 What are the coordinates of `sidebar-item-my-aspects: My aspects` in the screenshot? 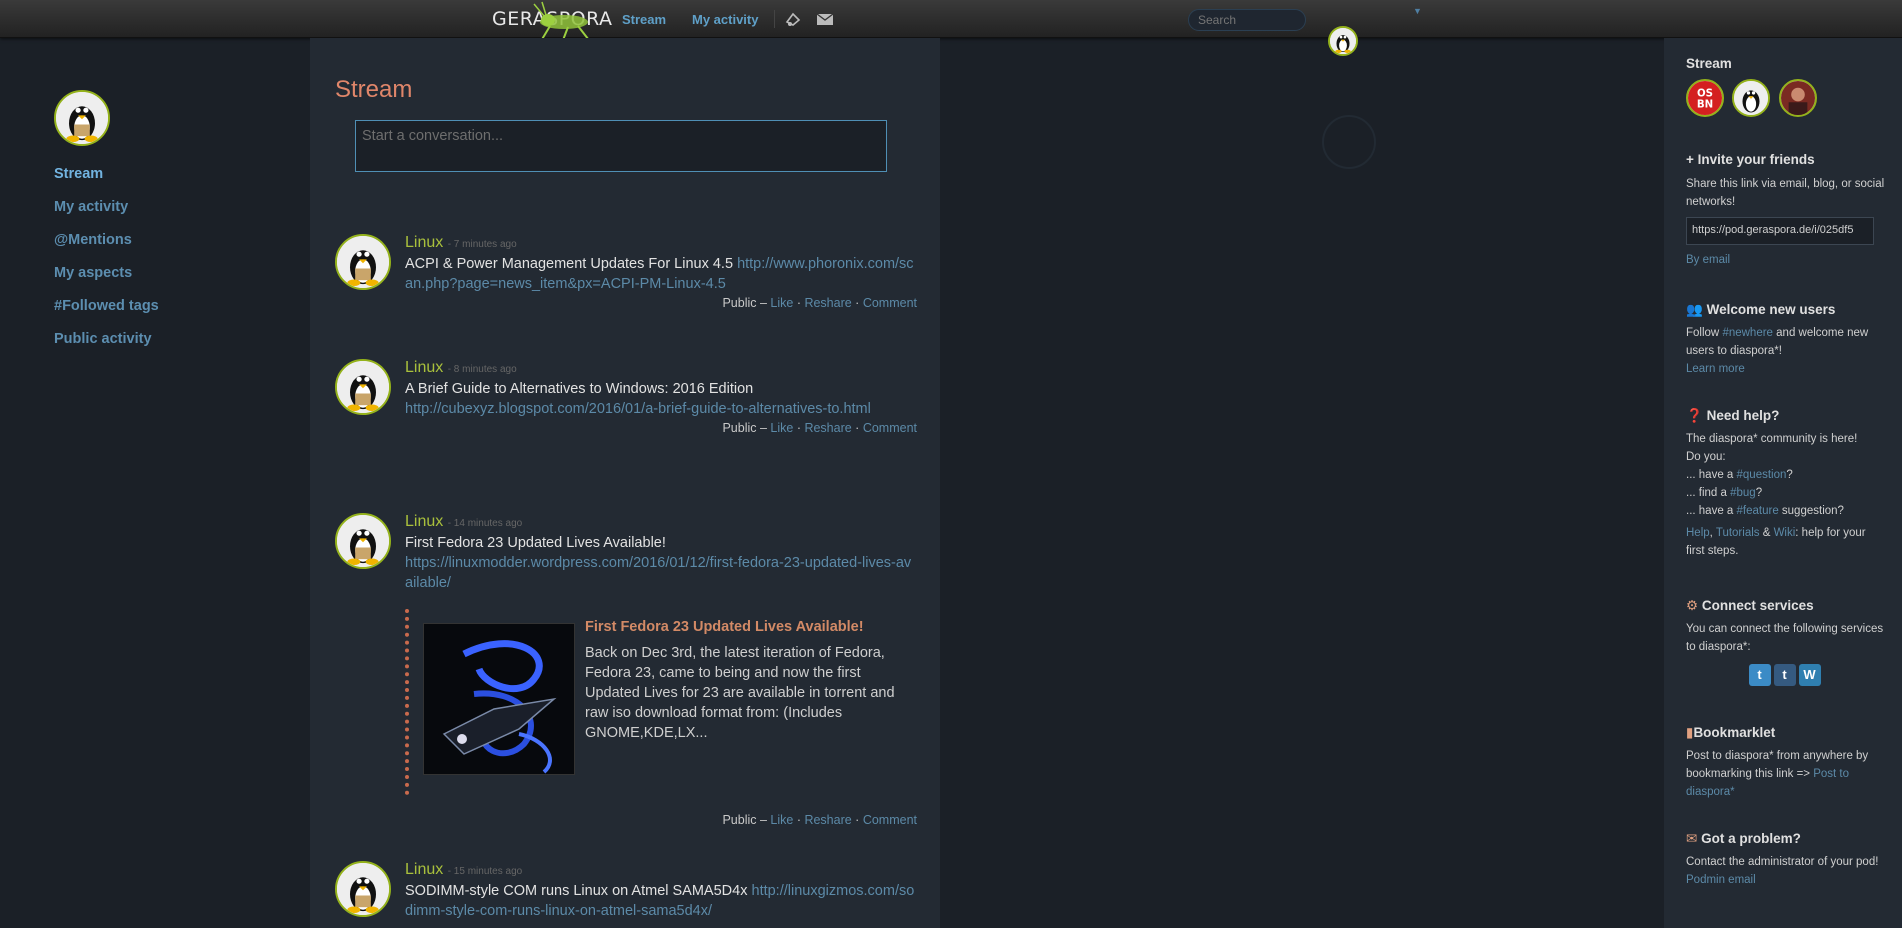 It's located at (106, 281).